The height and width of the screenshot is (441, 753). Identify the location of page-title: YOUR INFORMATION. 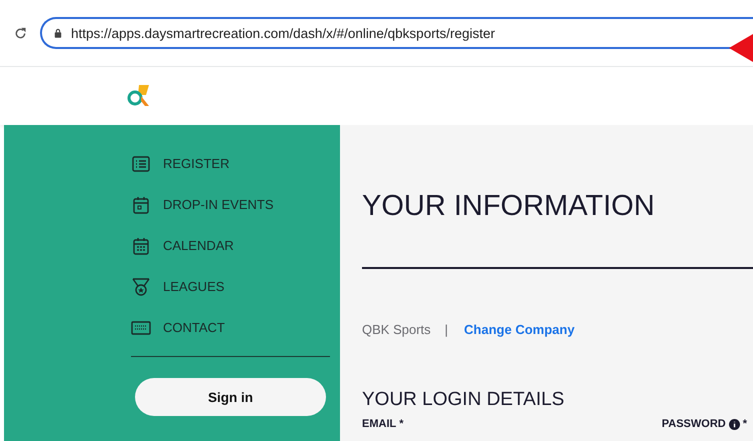
(509, 206).